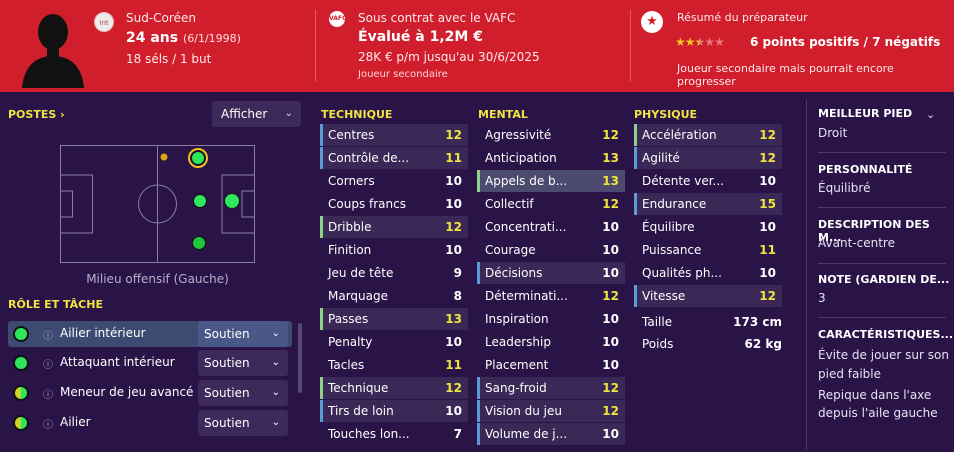 This screenshot has width=954, height=452. What do you see at coordinates (55, 304) in the screenshot?
I see `roles-title: RÔLE ET TÂCHE` at bounding box center [55, 304].